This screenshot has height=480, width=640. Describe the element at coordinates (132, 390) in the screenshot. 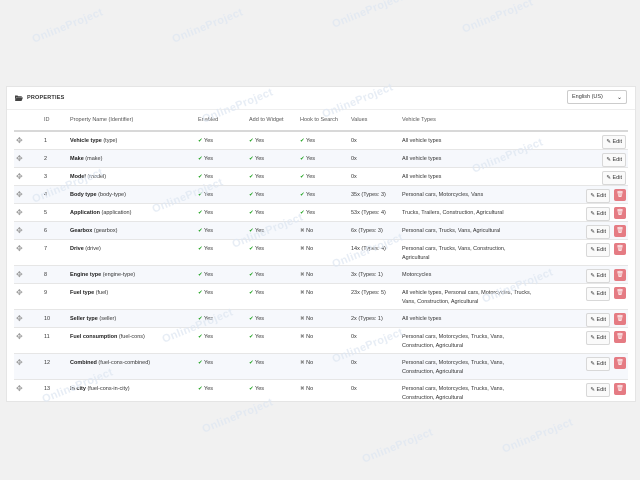

I see `row-property-name: In city (fuel-cons-in-city)` at that location.